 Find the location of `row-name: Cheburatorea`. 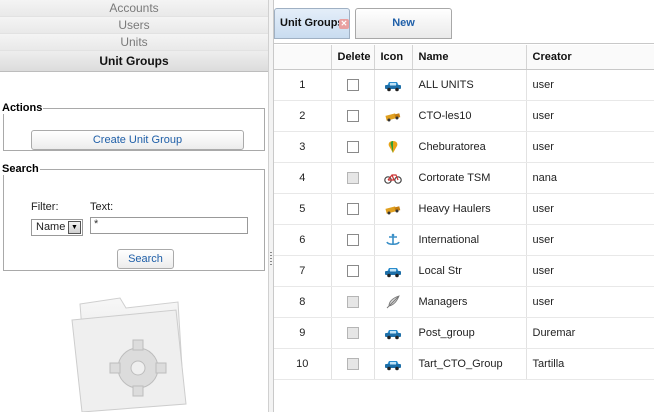

row-name: Cheburatorea is located at coordinates (469, 147).